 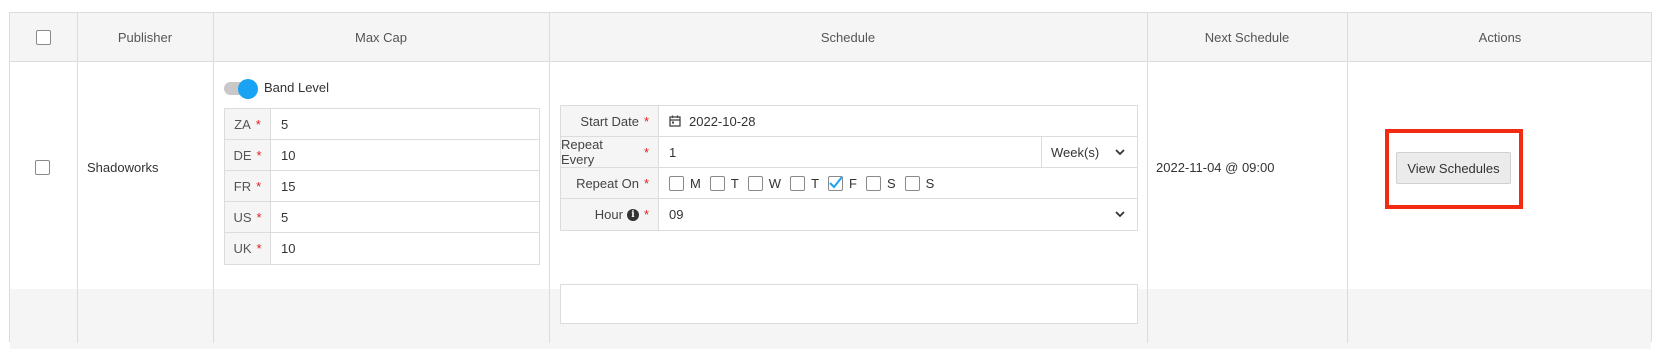 I want to click on header-next-schedule: Next Schedule, so click(x=1247, y=37).